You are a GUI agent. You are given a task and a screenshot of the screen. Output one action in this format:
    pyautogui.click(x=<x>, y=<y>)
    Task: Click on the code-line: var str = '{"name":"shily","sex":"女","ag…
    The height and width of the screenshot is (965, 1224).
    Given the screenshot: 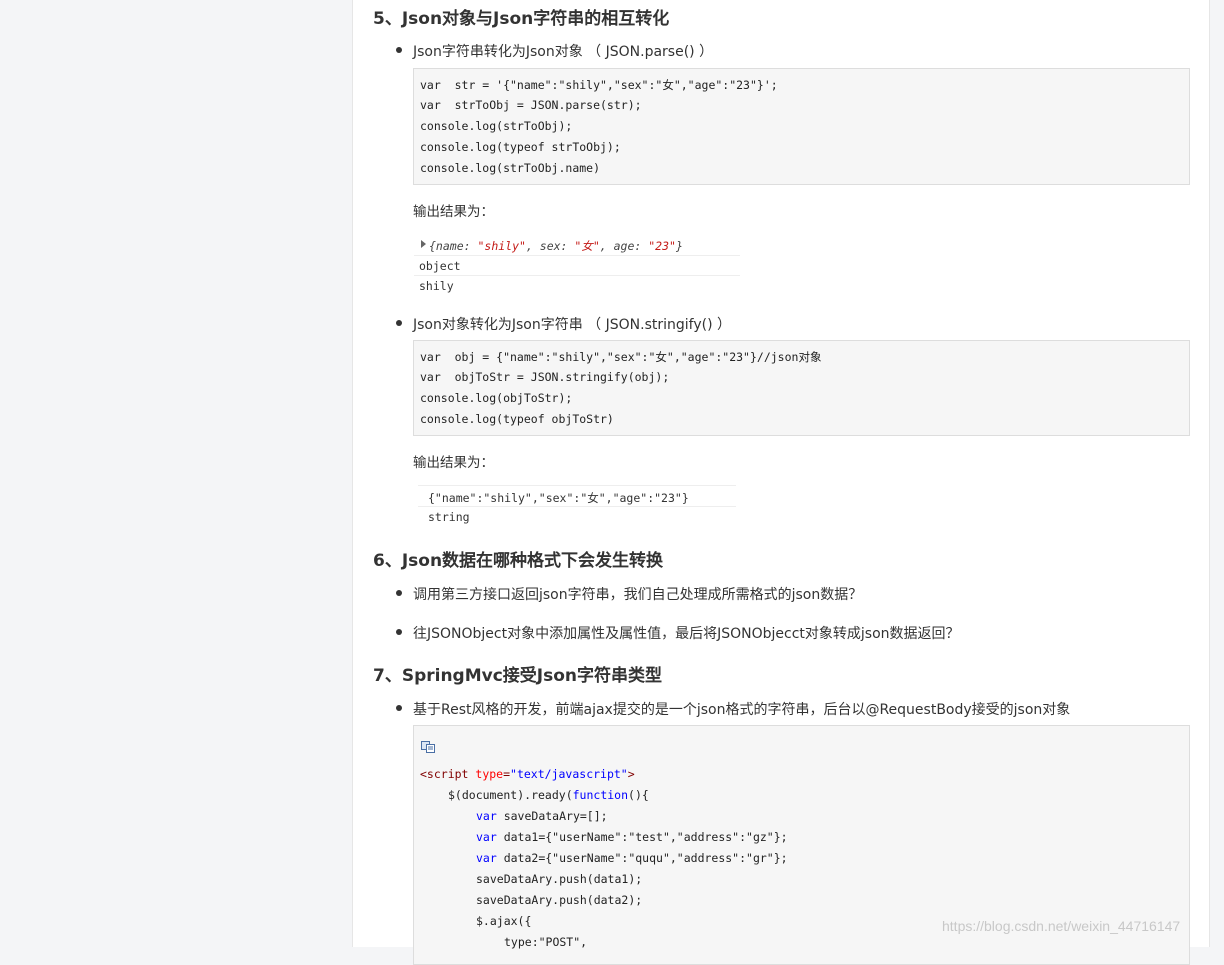 What is the action you would take?
    pyautogui.click(x=599, y=85)
    